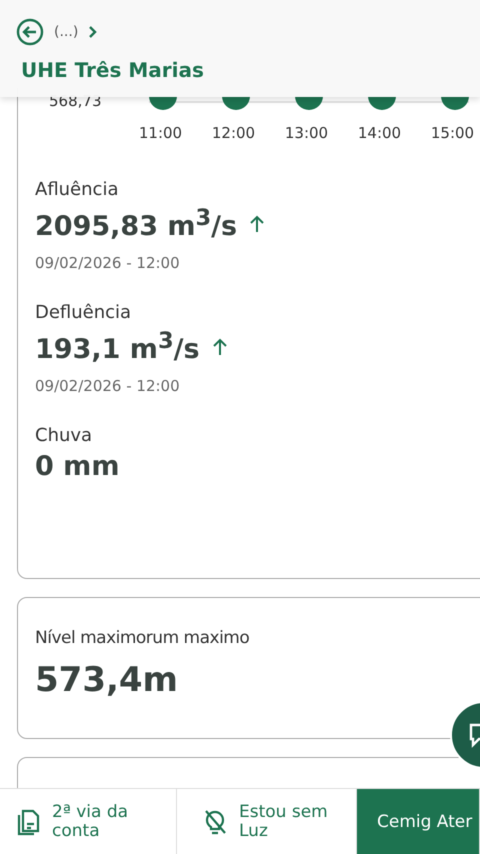  Describe the element at coordinates (30, 32) in the screenshot. I see `back-icon` at that location.